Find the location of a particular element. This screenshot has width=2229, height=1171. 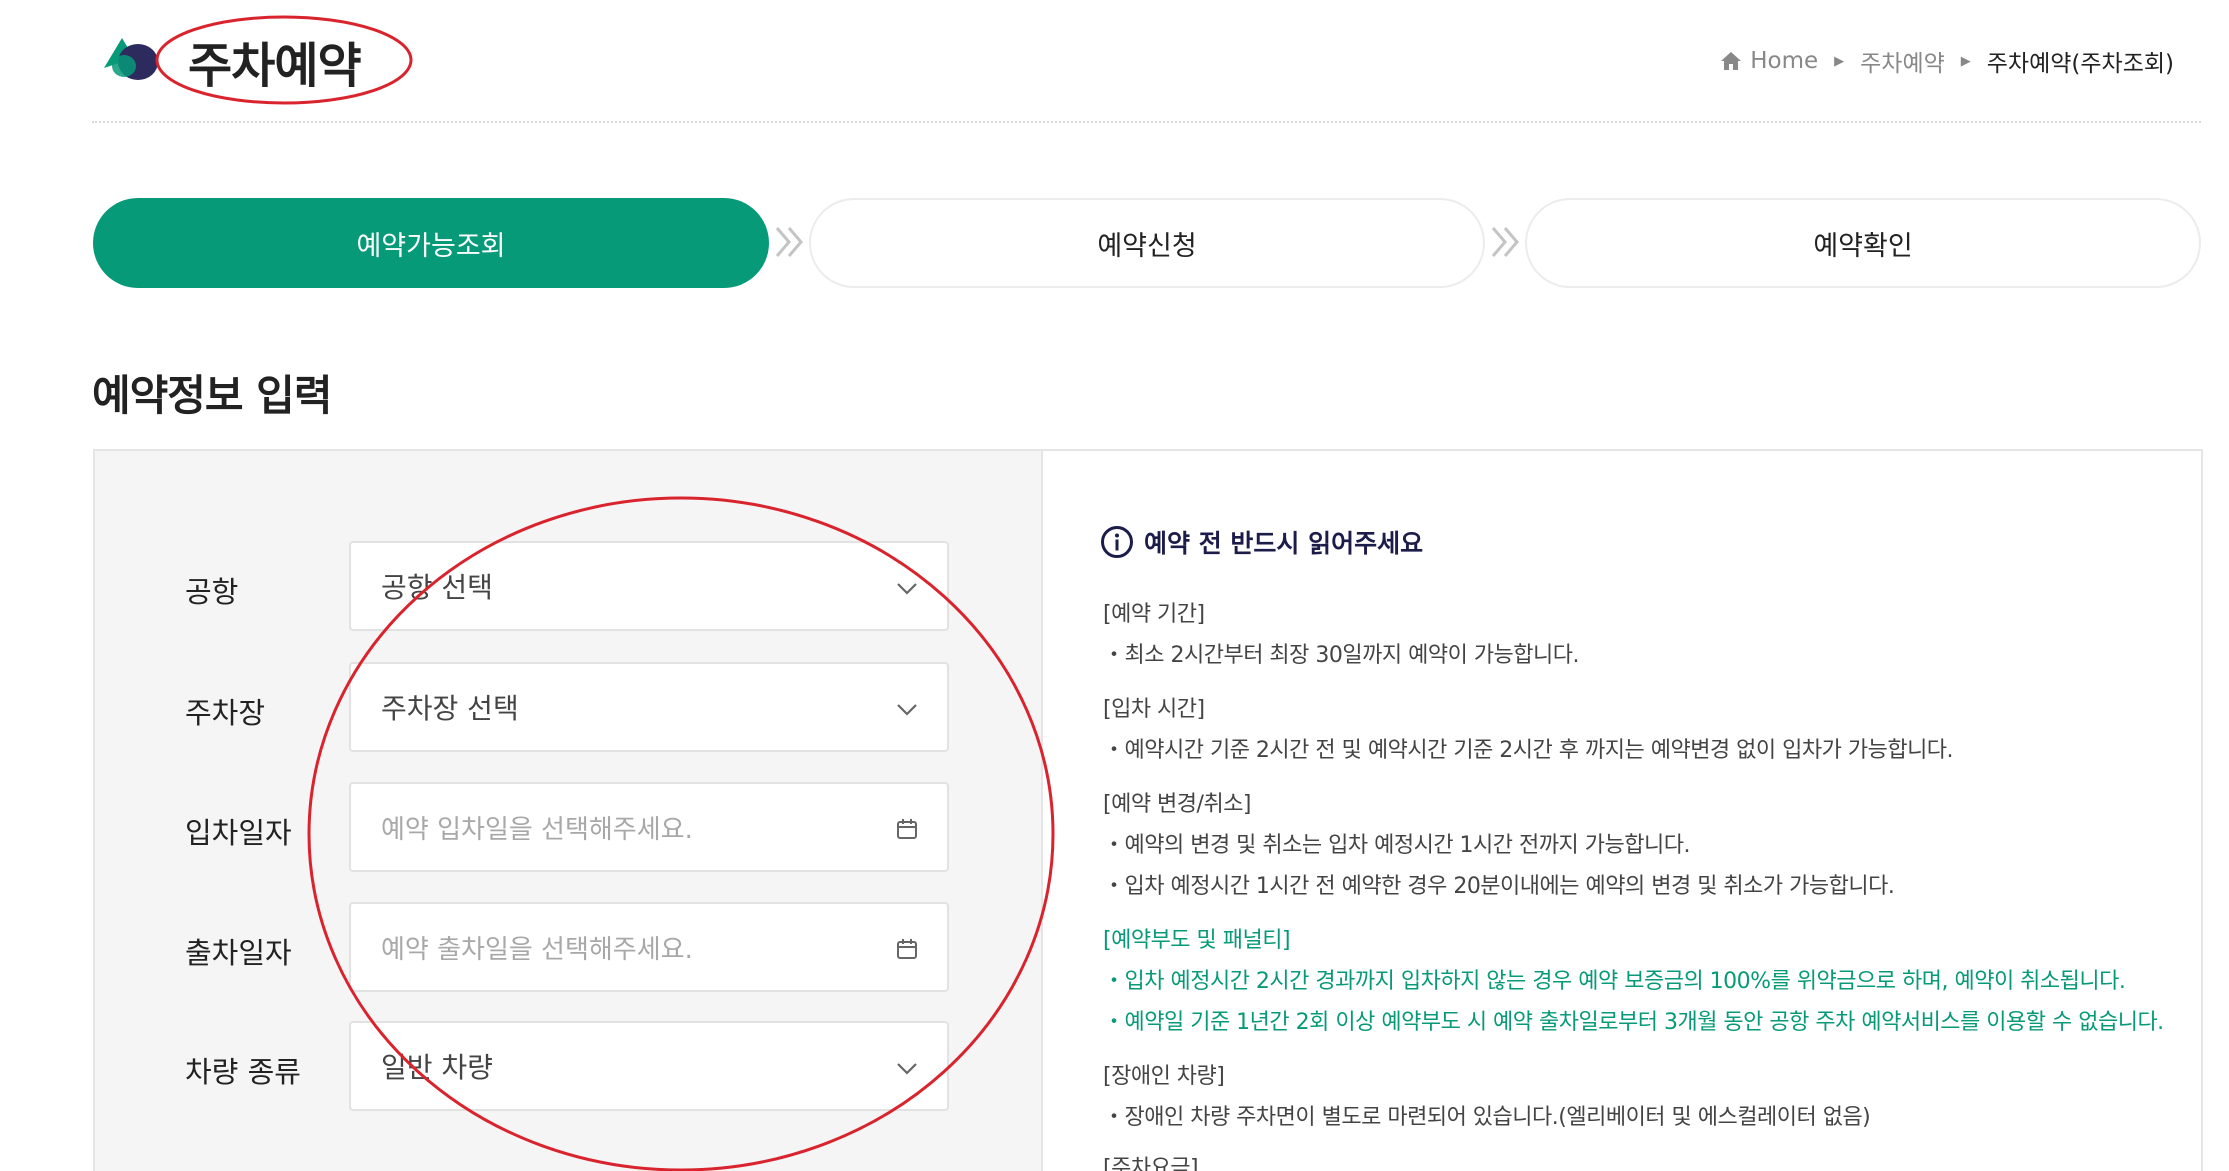

notice-heading-period: [예약 기간] is located at coordinates (1154, 614).